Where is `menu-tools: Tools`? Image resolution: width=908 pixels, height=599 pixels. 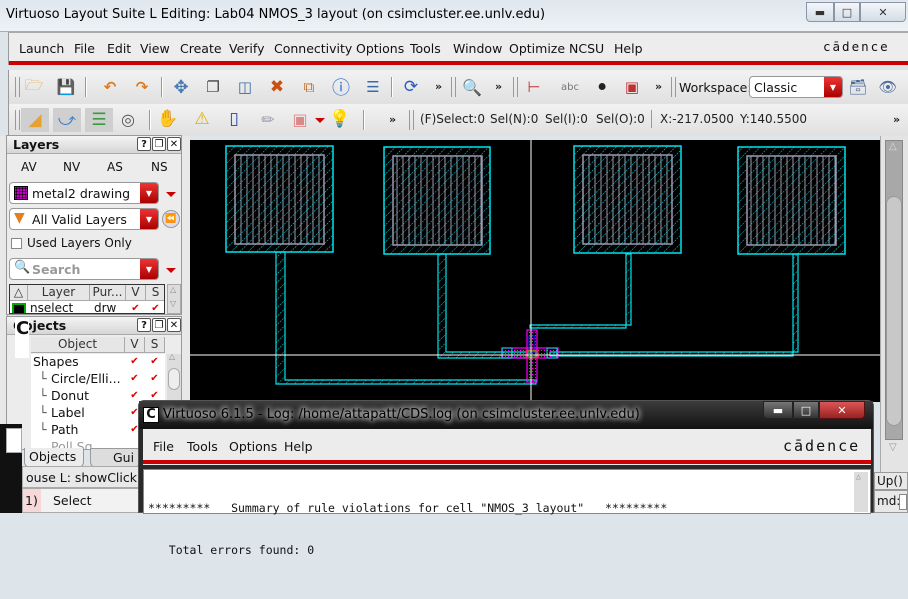
menu-tools: Tools is located at coordinates (425, 48).